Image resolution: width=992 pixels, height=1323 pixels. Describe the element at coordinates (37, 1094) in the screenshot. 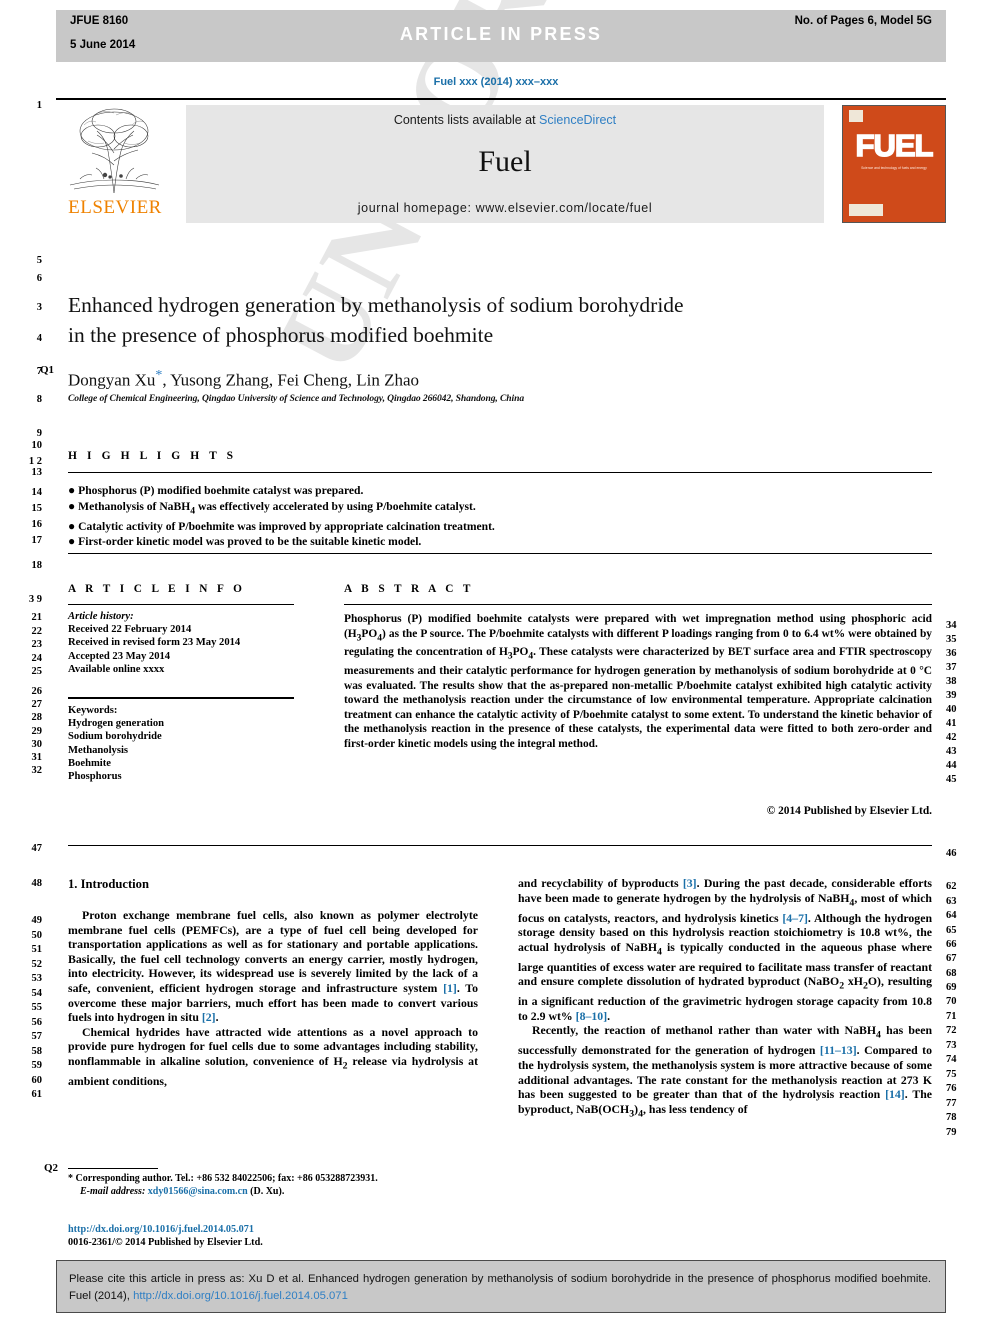

I see `line-number: 61` at that location.